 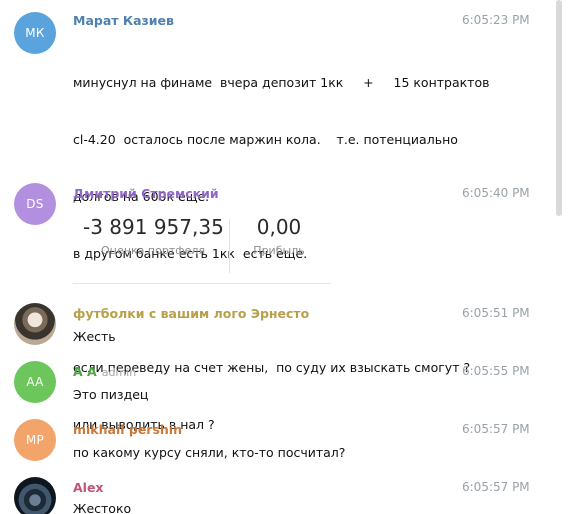 I want to click on portfolio-value-block: -3 891 957,35 Оценка портфеля, so click(x=153, y=236).